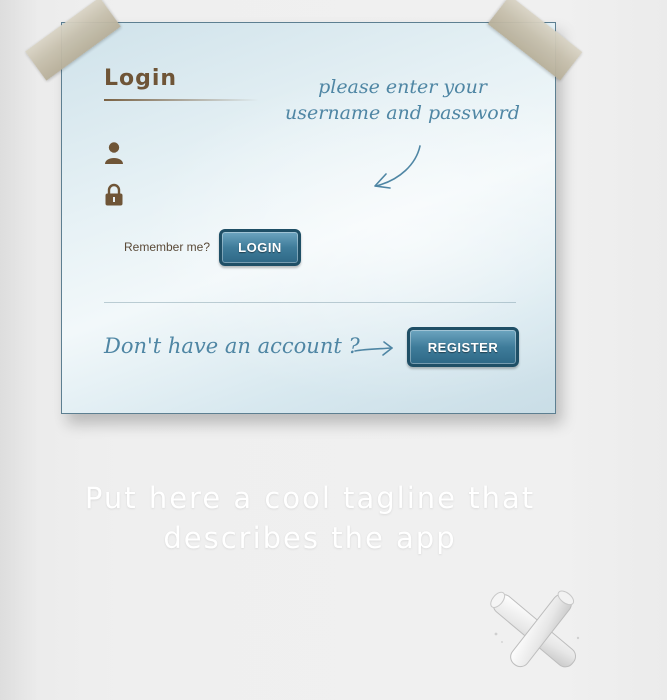 The width and height of the screenshot is (667, 700). What do you see at coordinates (535, 629) in the screenshot?
I see `chalk-icon` at bounding box center [535, 629].